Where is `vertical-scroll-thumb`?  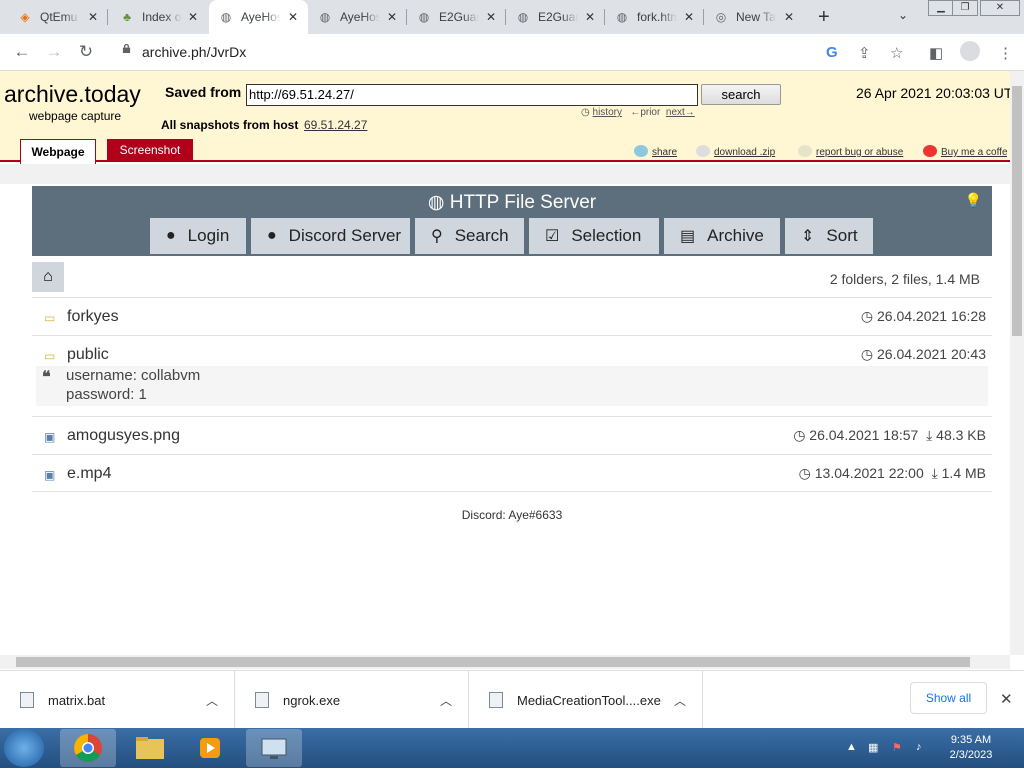 vertical-scroll-thumb is located at coordinates (1017, 211).